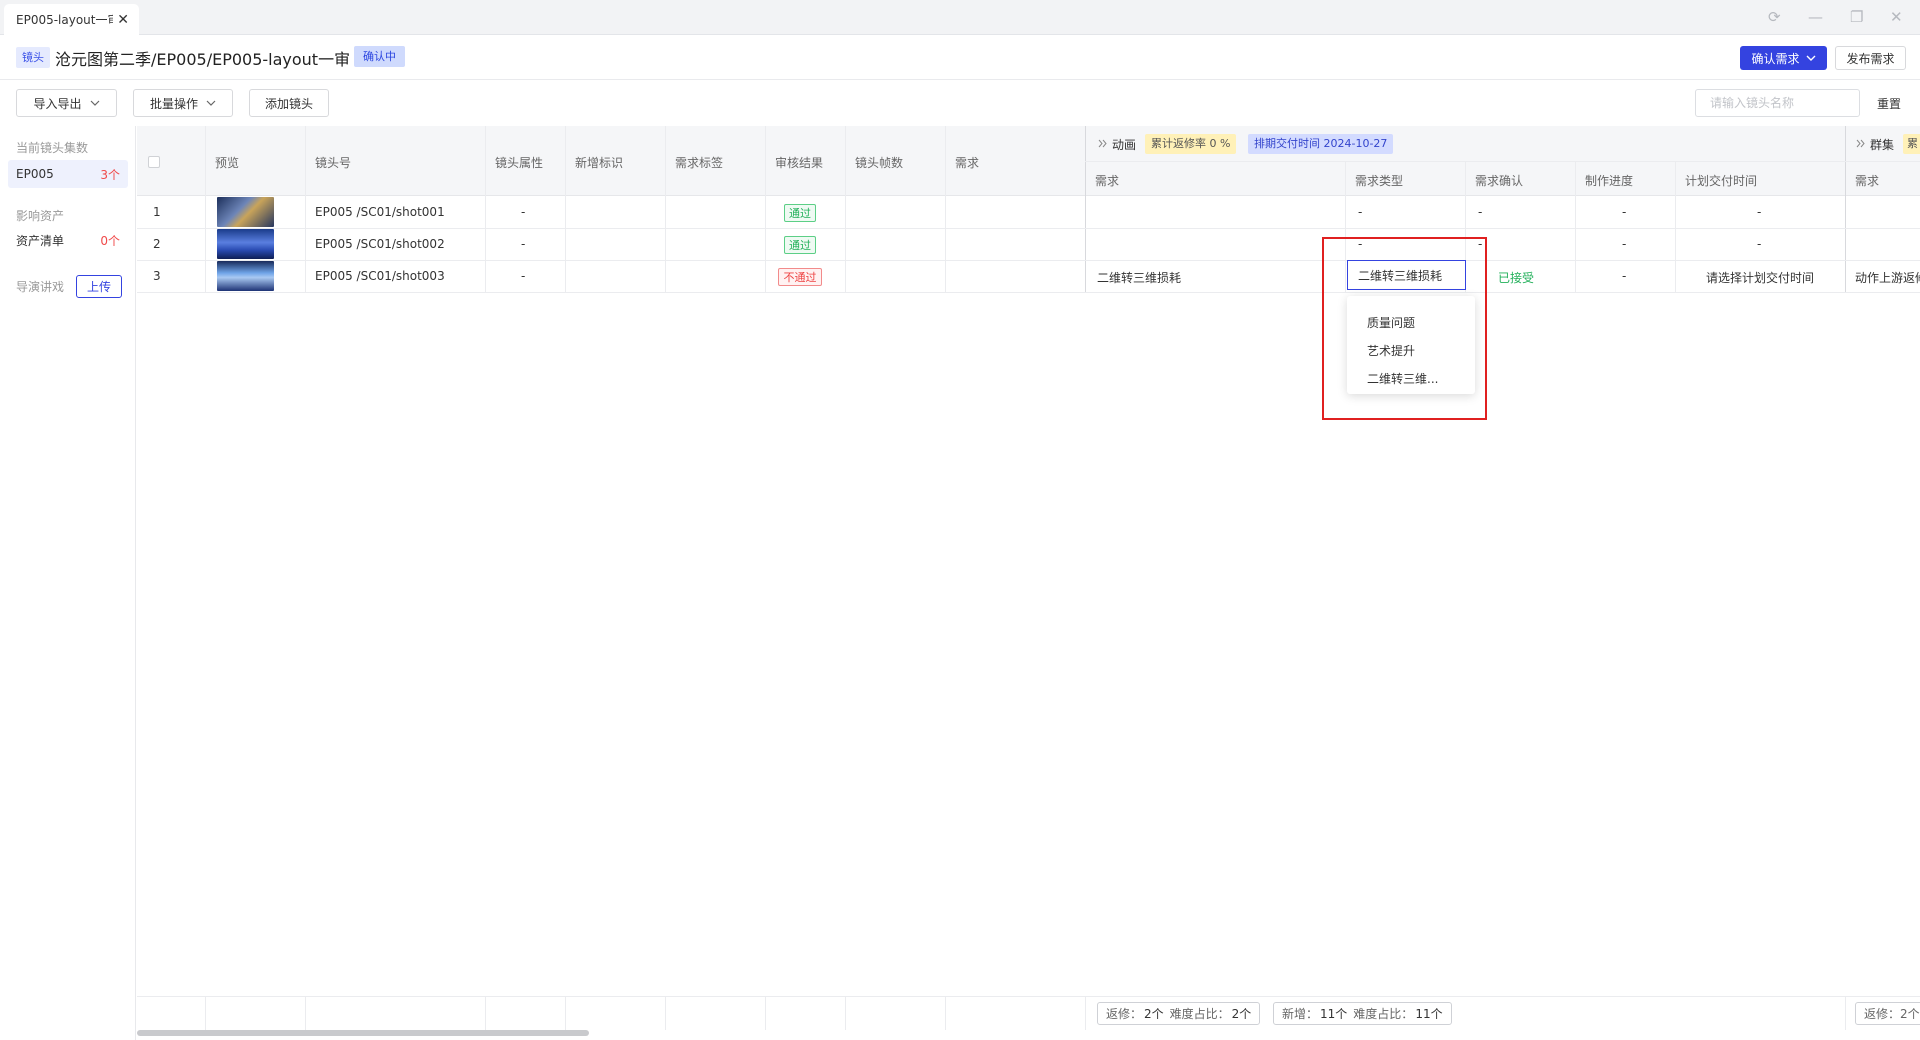 The width and height of the screenshot is (1920, 1040). I want to click on shot-number: EP005 /SC01/shot003, so click(380, 276).